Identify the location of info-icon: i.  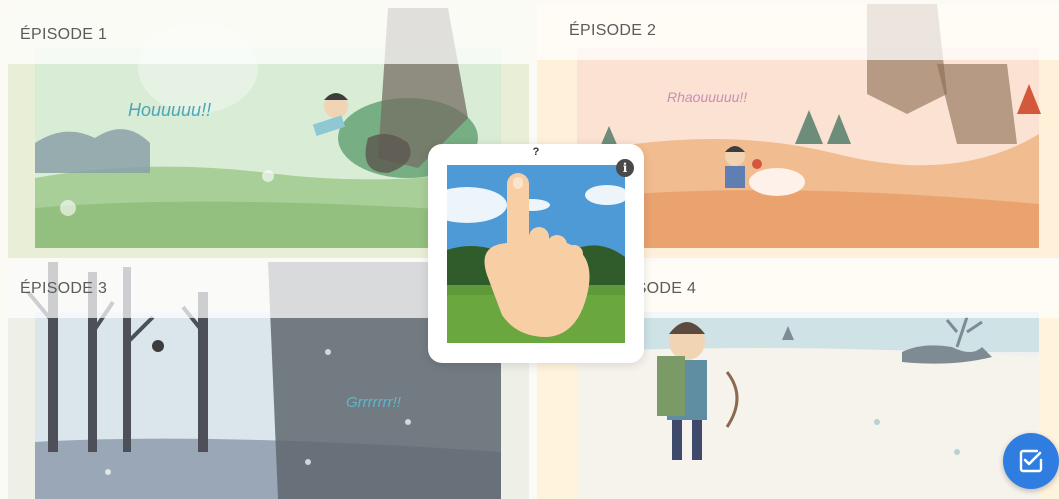
(625, 168).